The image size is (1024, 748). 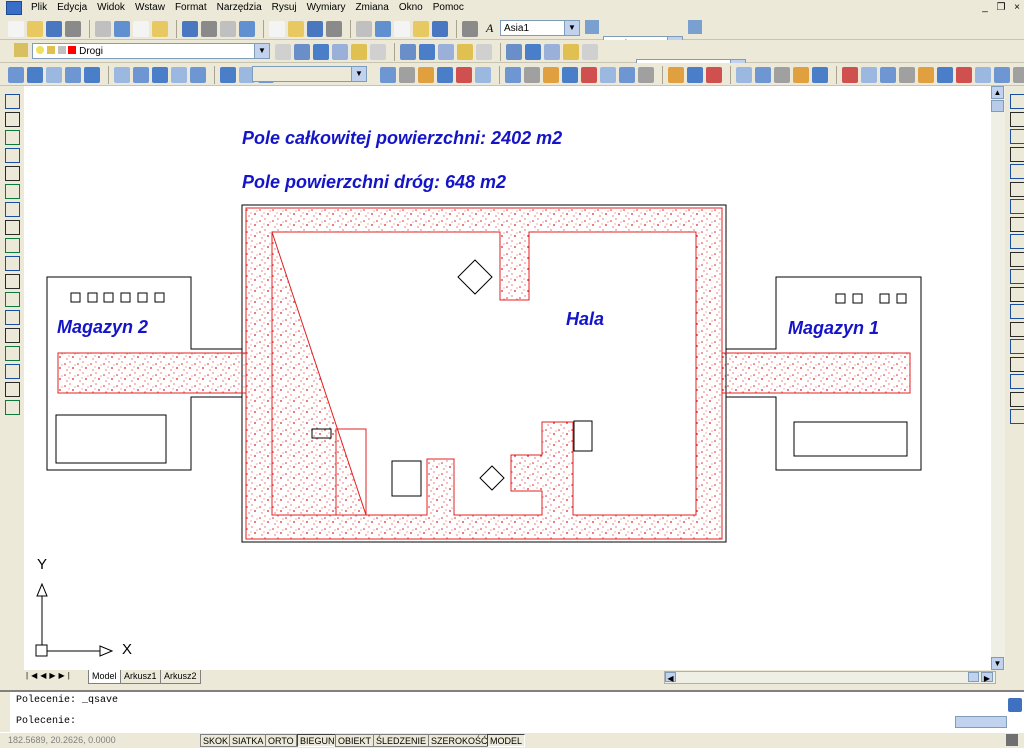 I want to click on command-scrollbar, so click(x=981, y=722).